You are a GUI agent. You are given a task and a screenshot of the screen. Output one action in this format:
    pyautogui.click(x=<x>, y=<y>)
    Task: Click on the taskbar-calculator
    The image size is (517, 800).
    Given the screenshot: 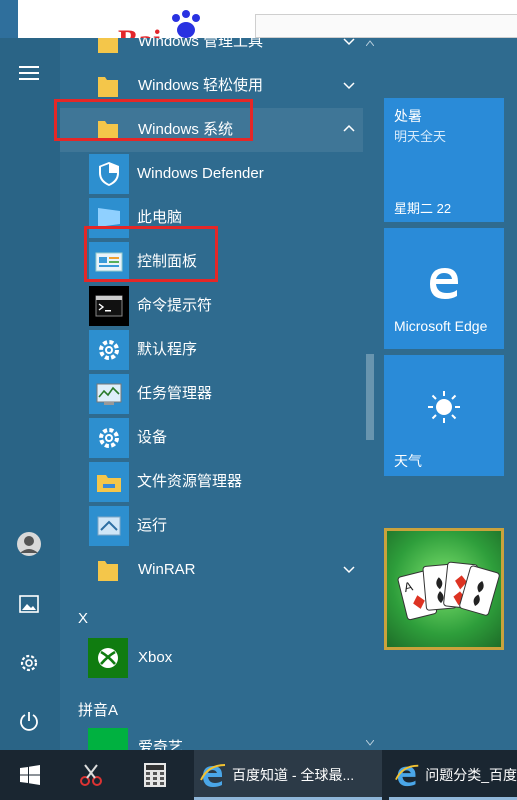 What is the action you would take?
    pyautogui.click(x=155, y=775)
    